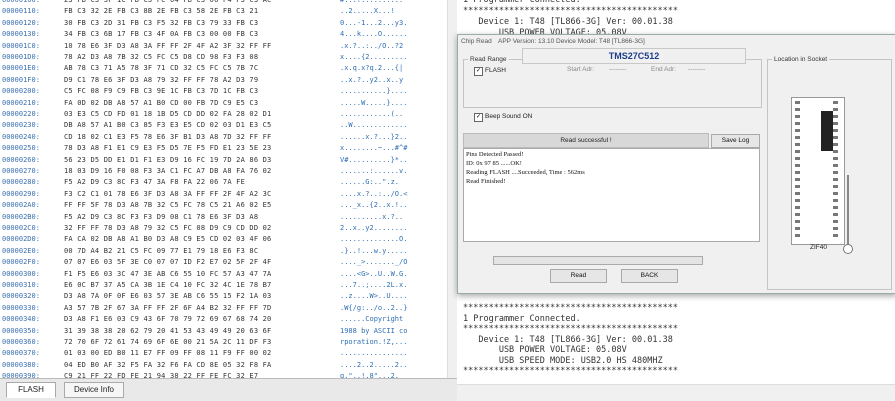 This screenshot has height=401, width=895. What do you see at coordinates (522, 318) in the screenshot?
I see `log-line: 1 Programmer Connected.` at bounding box center [522, 318].